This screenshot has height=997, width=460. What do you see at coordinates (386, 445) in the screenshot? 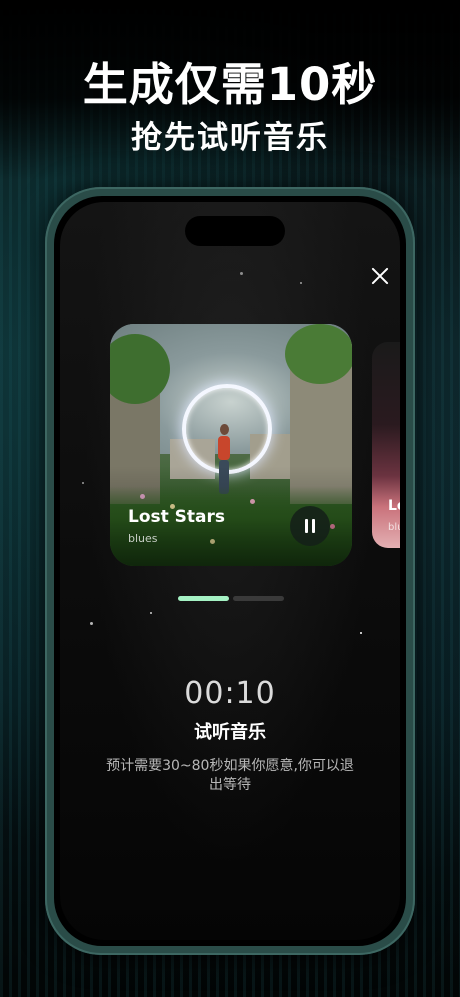
I see `next-song-card: Lo blu` at bounding box center [386, 445].